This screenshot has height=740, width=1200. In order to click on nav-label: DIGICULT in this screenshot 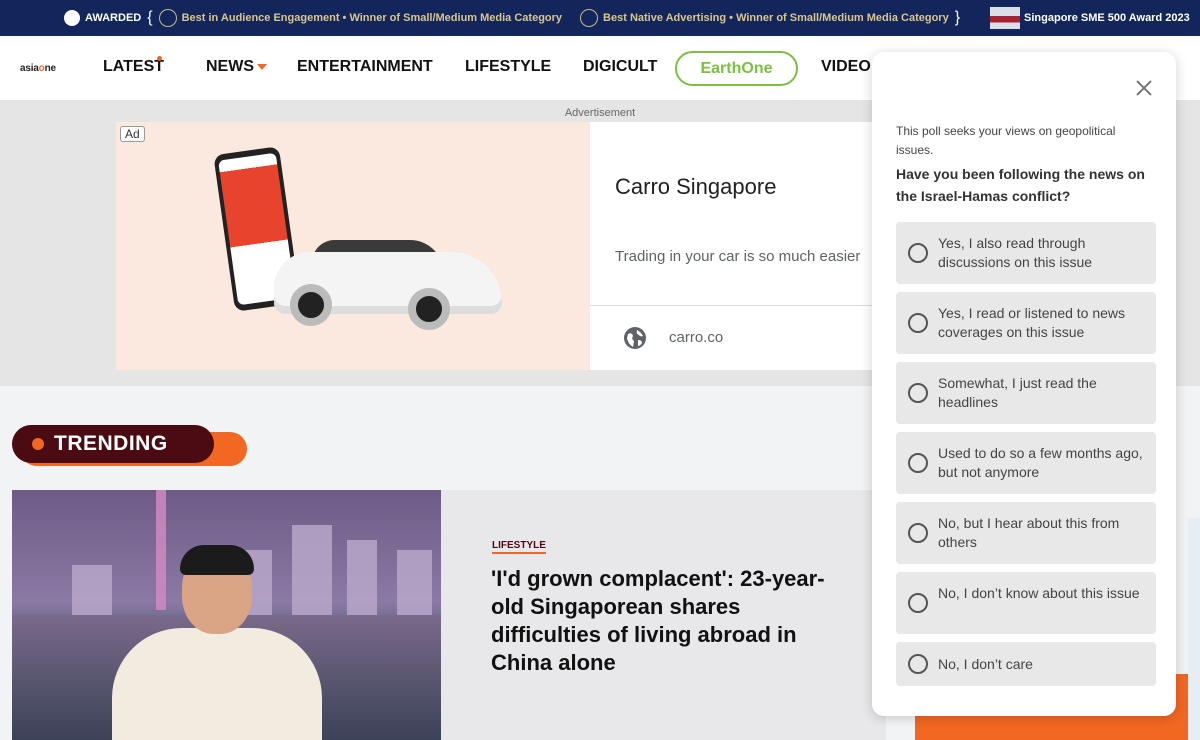, I will do `click(620, 66)`.